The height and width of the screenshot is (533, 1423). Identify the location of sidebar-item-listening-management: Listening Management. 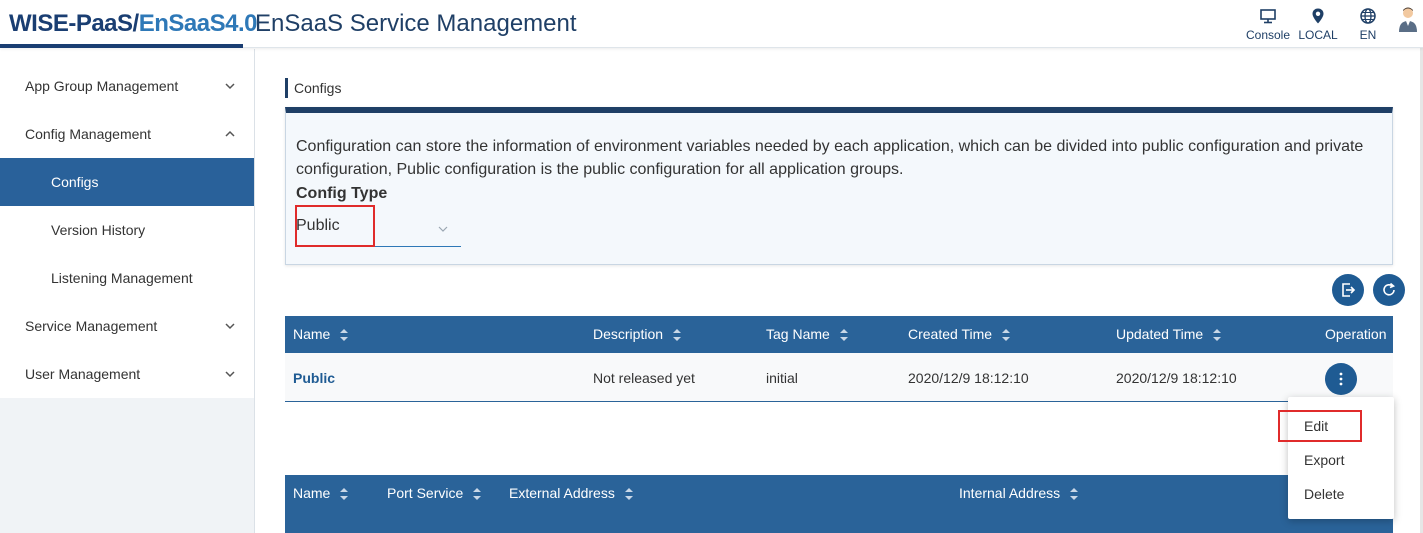
(127, 278).